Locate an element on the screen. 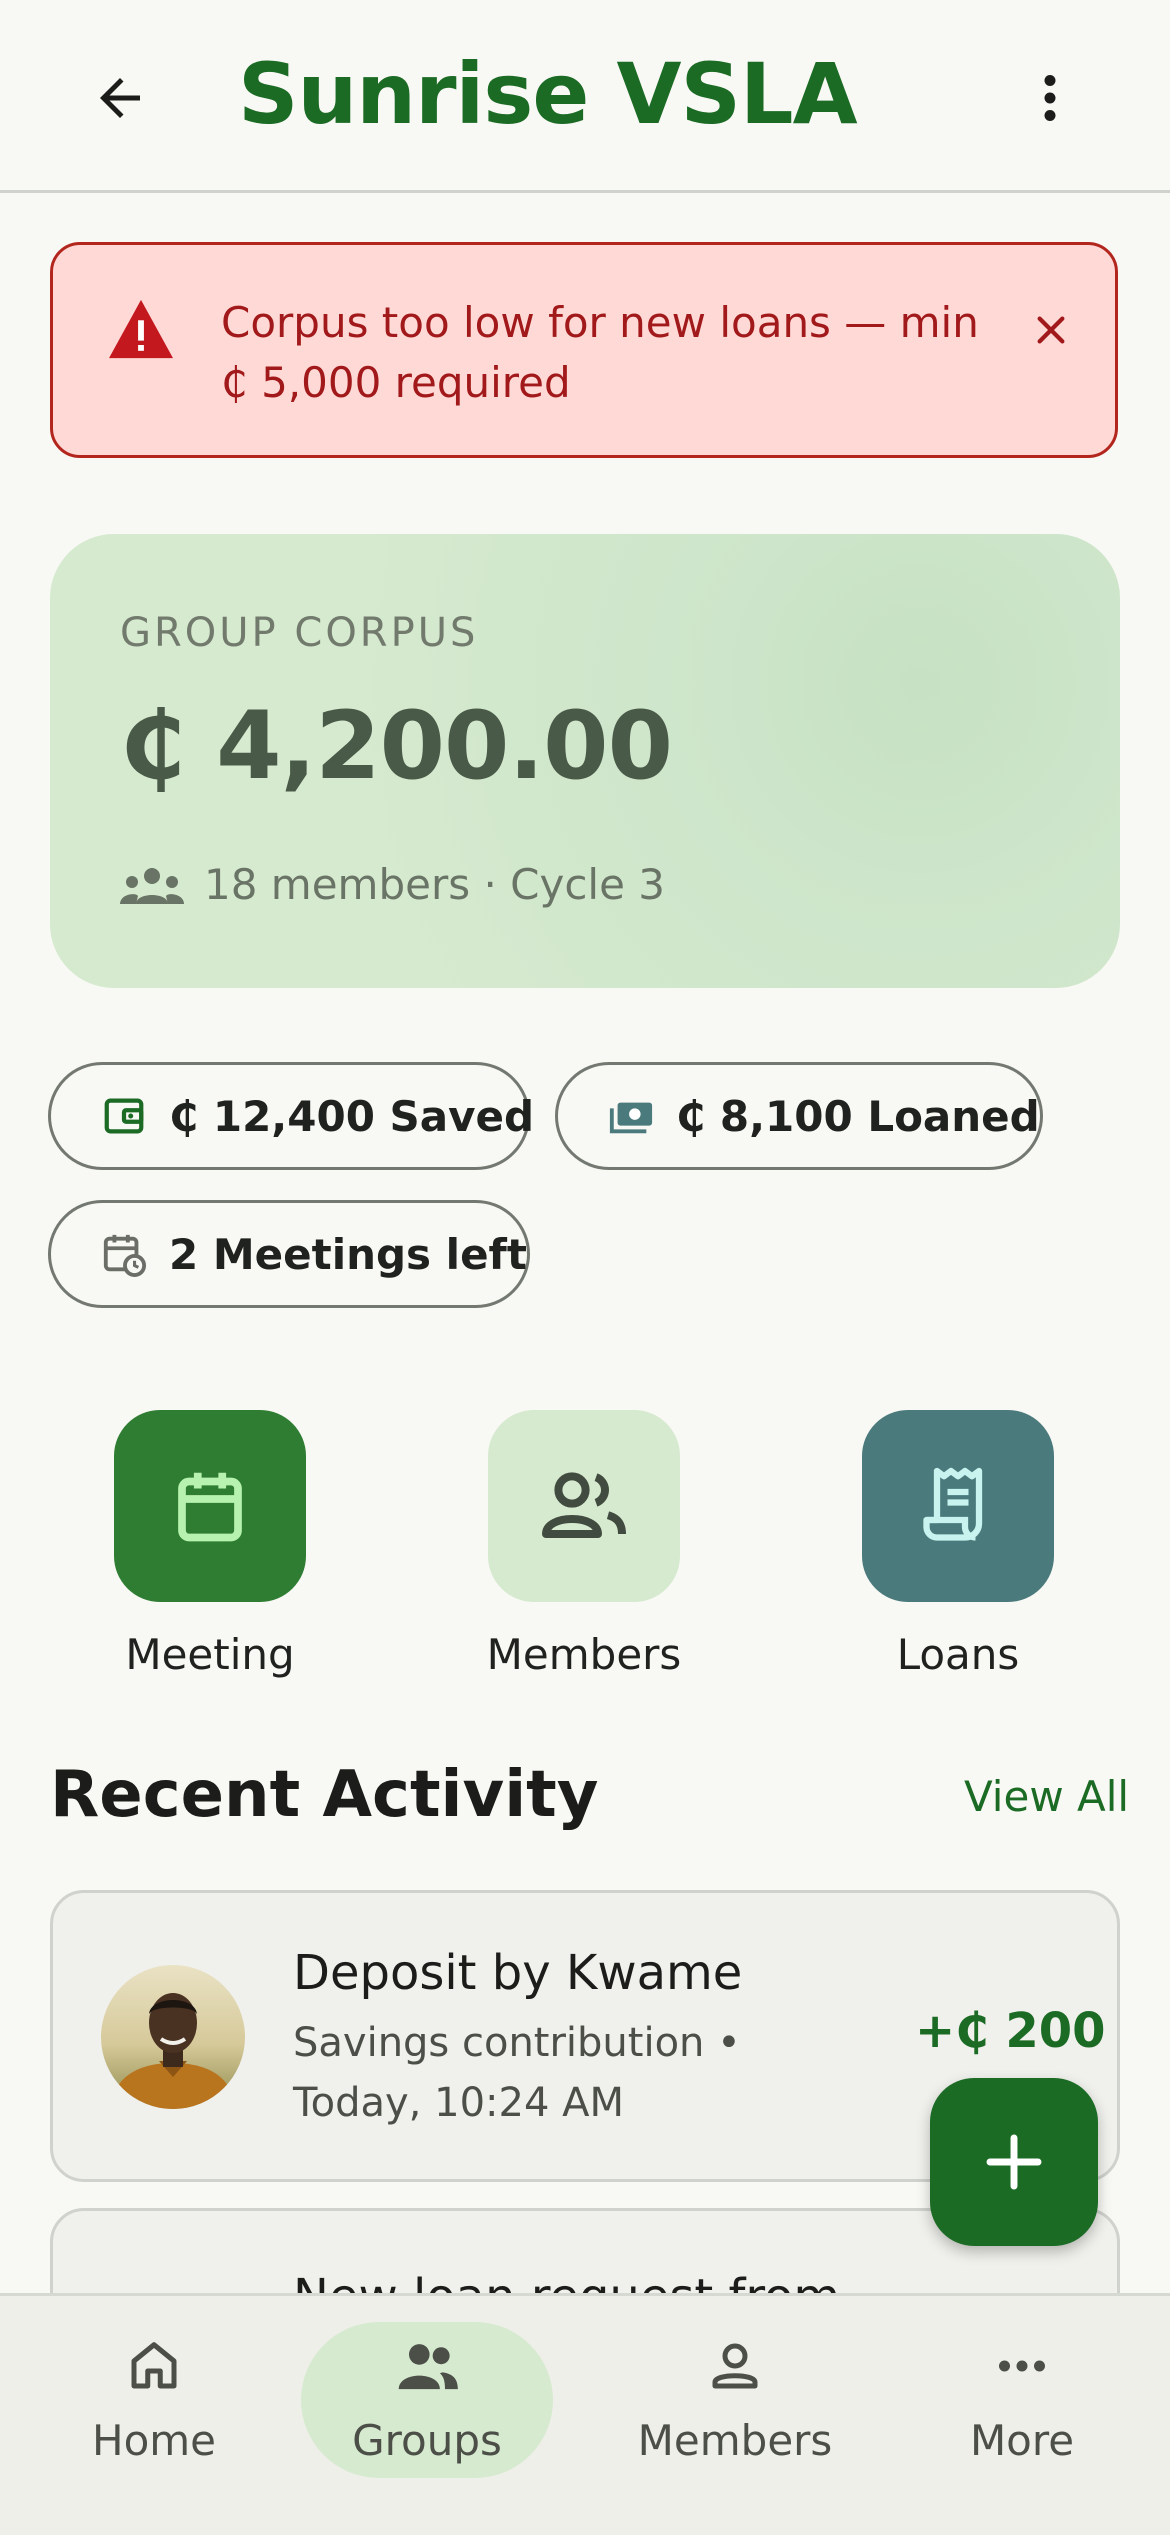 This screenshot has height=2535, width=1170. corpus-label: GROUP CORPUS is located at coordinates (299, 633).